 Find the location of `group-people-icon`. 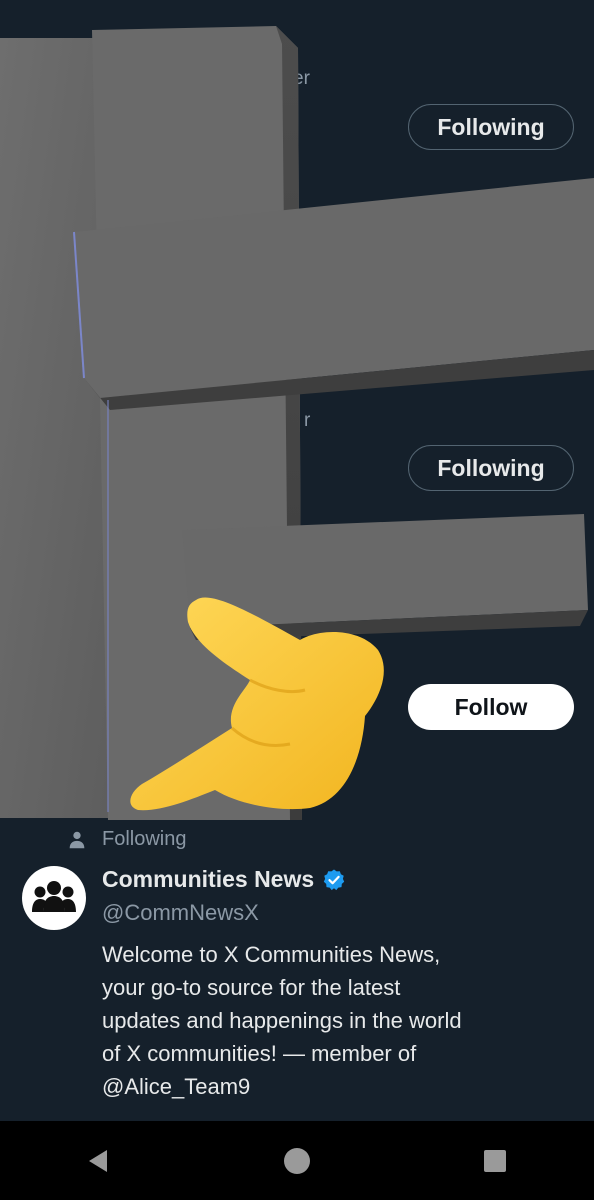

group-people-icon is located at coordinates (54, 896).